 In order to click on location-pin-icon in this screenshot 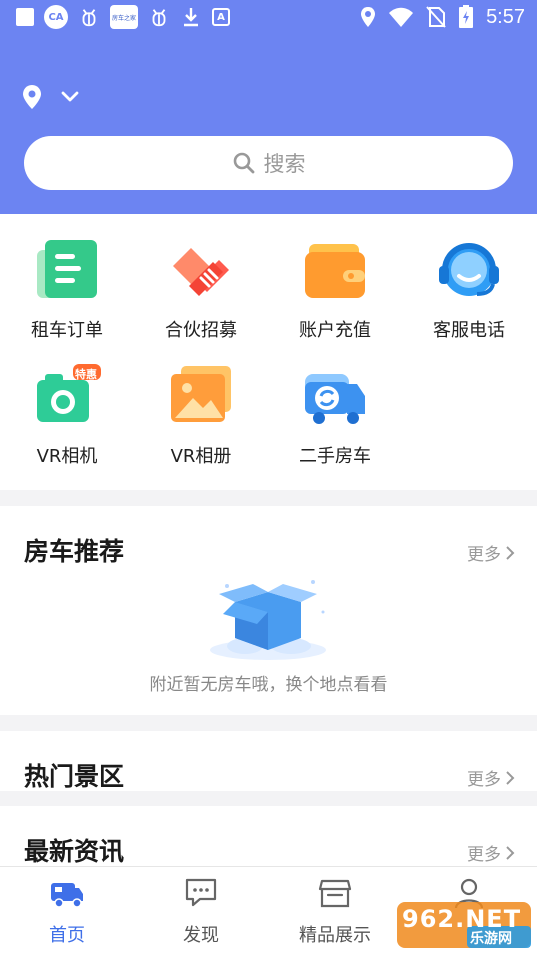, I will do `click(32, 97)`.